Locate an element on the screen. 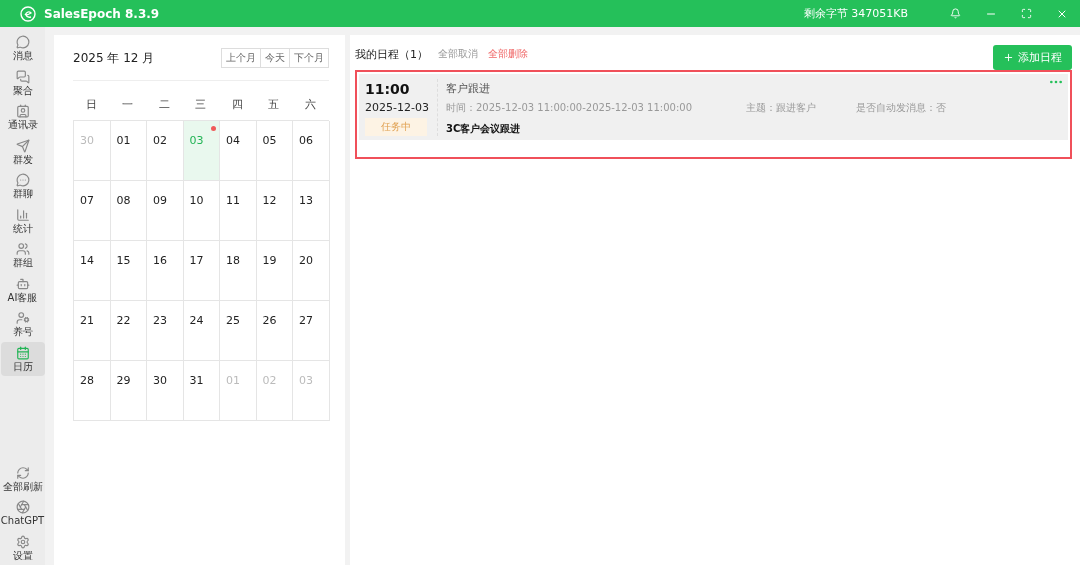 This screenshot has width=1080, height=565. maximize-button is located at coordinates (1026, 13).